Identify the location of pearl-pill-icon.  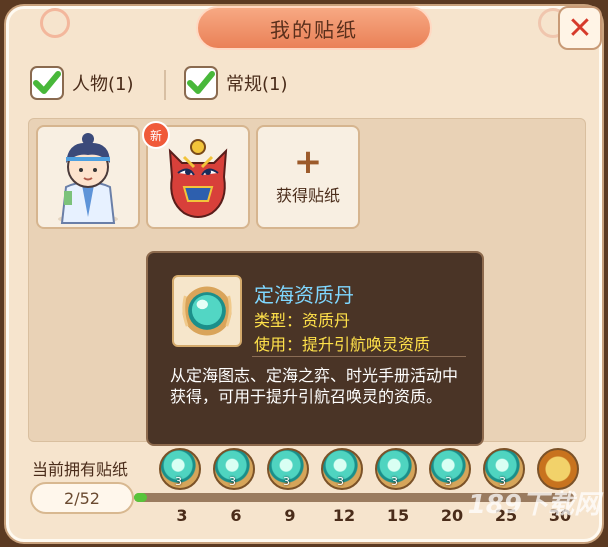
(207, 311).